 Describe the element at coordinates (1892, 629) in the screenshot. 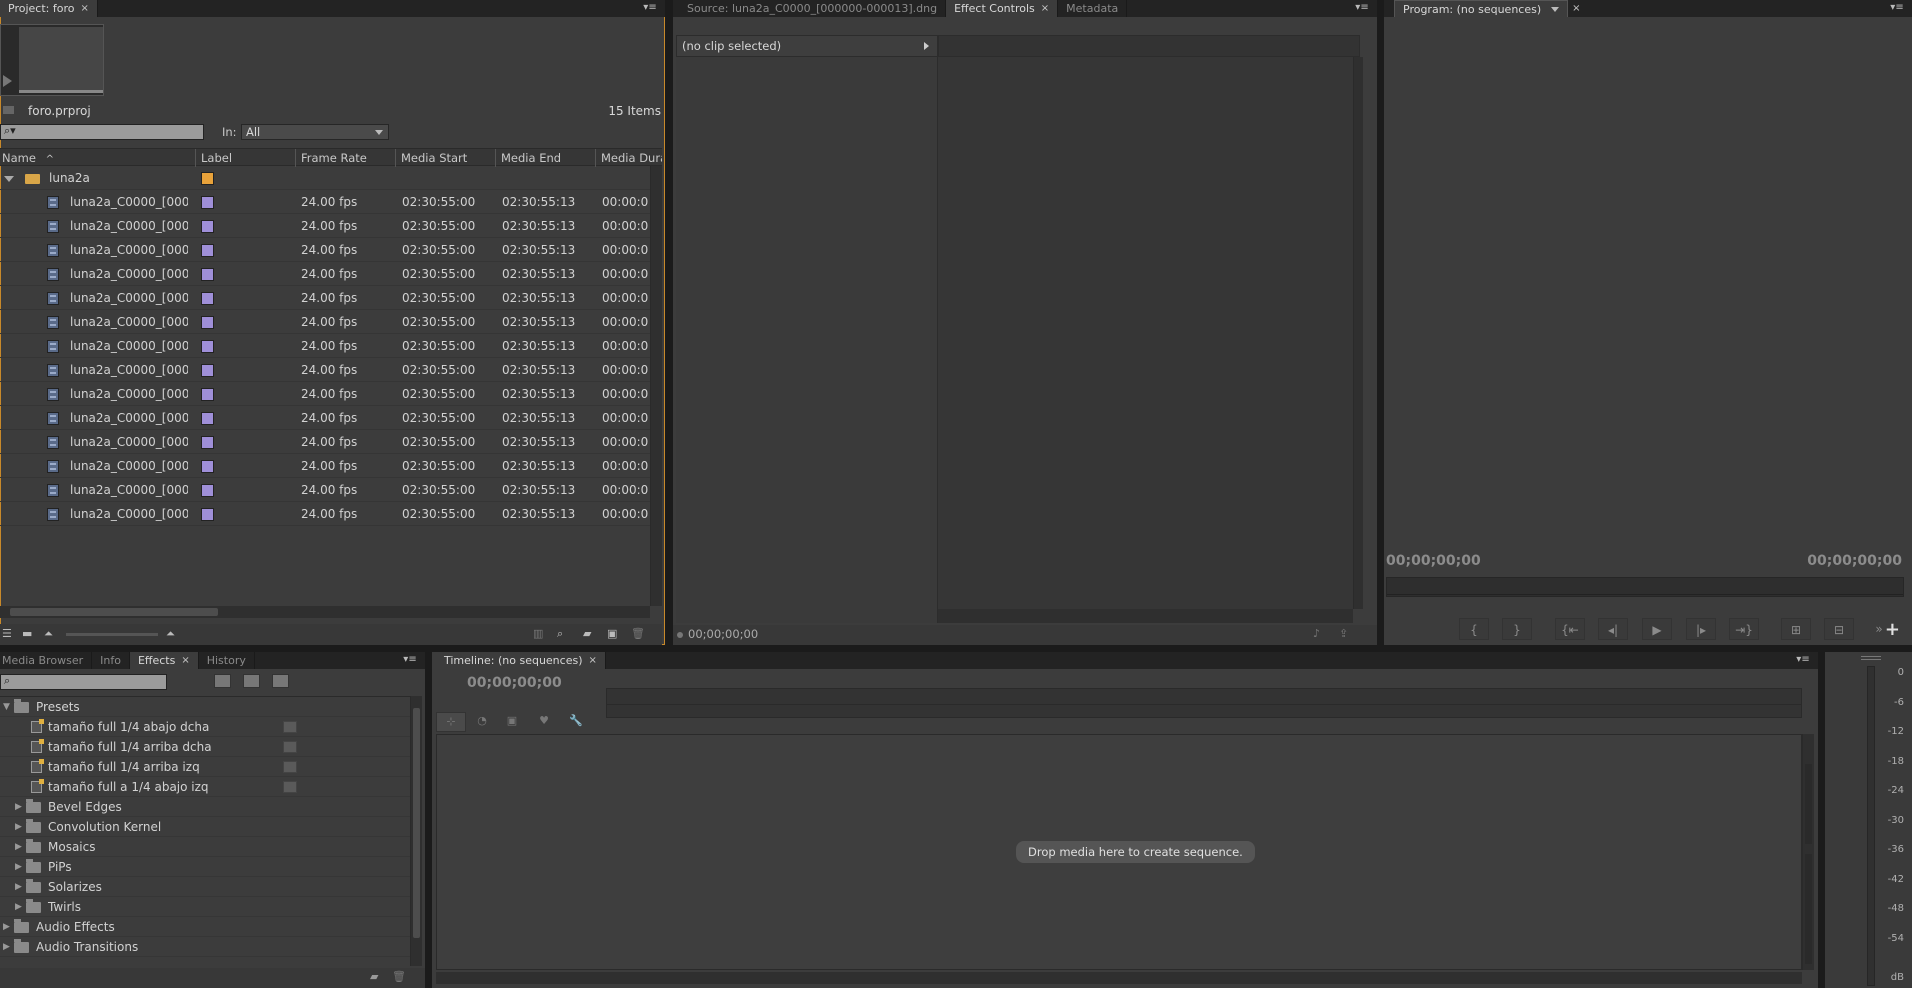

I see `add-button: +` at that location.